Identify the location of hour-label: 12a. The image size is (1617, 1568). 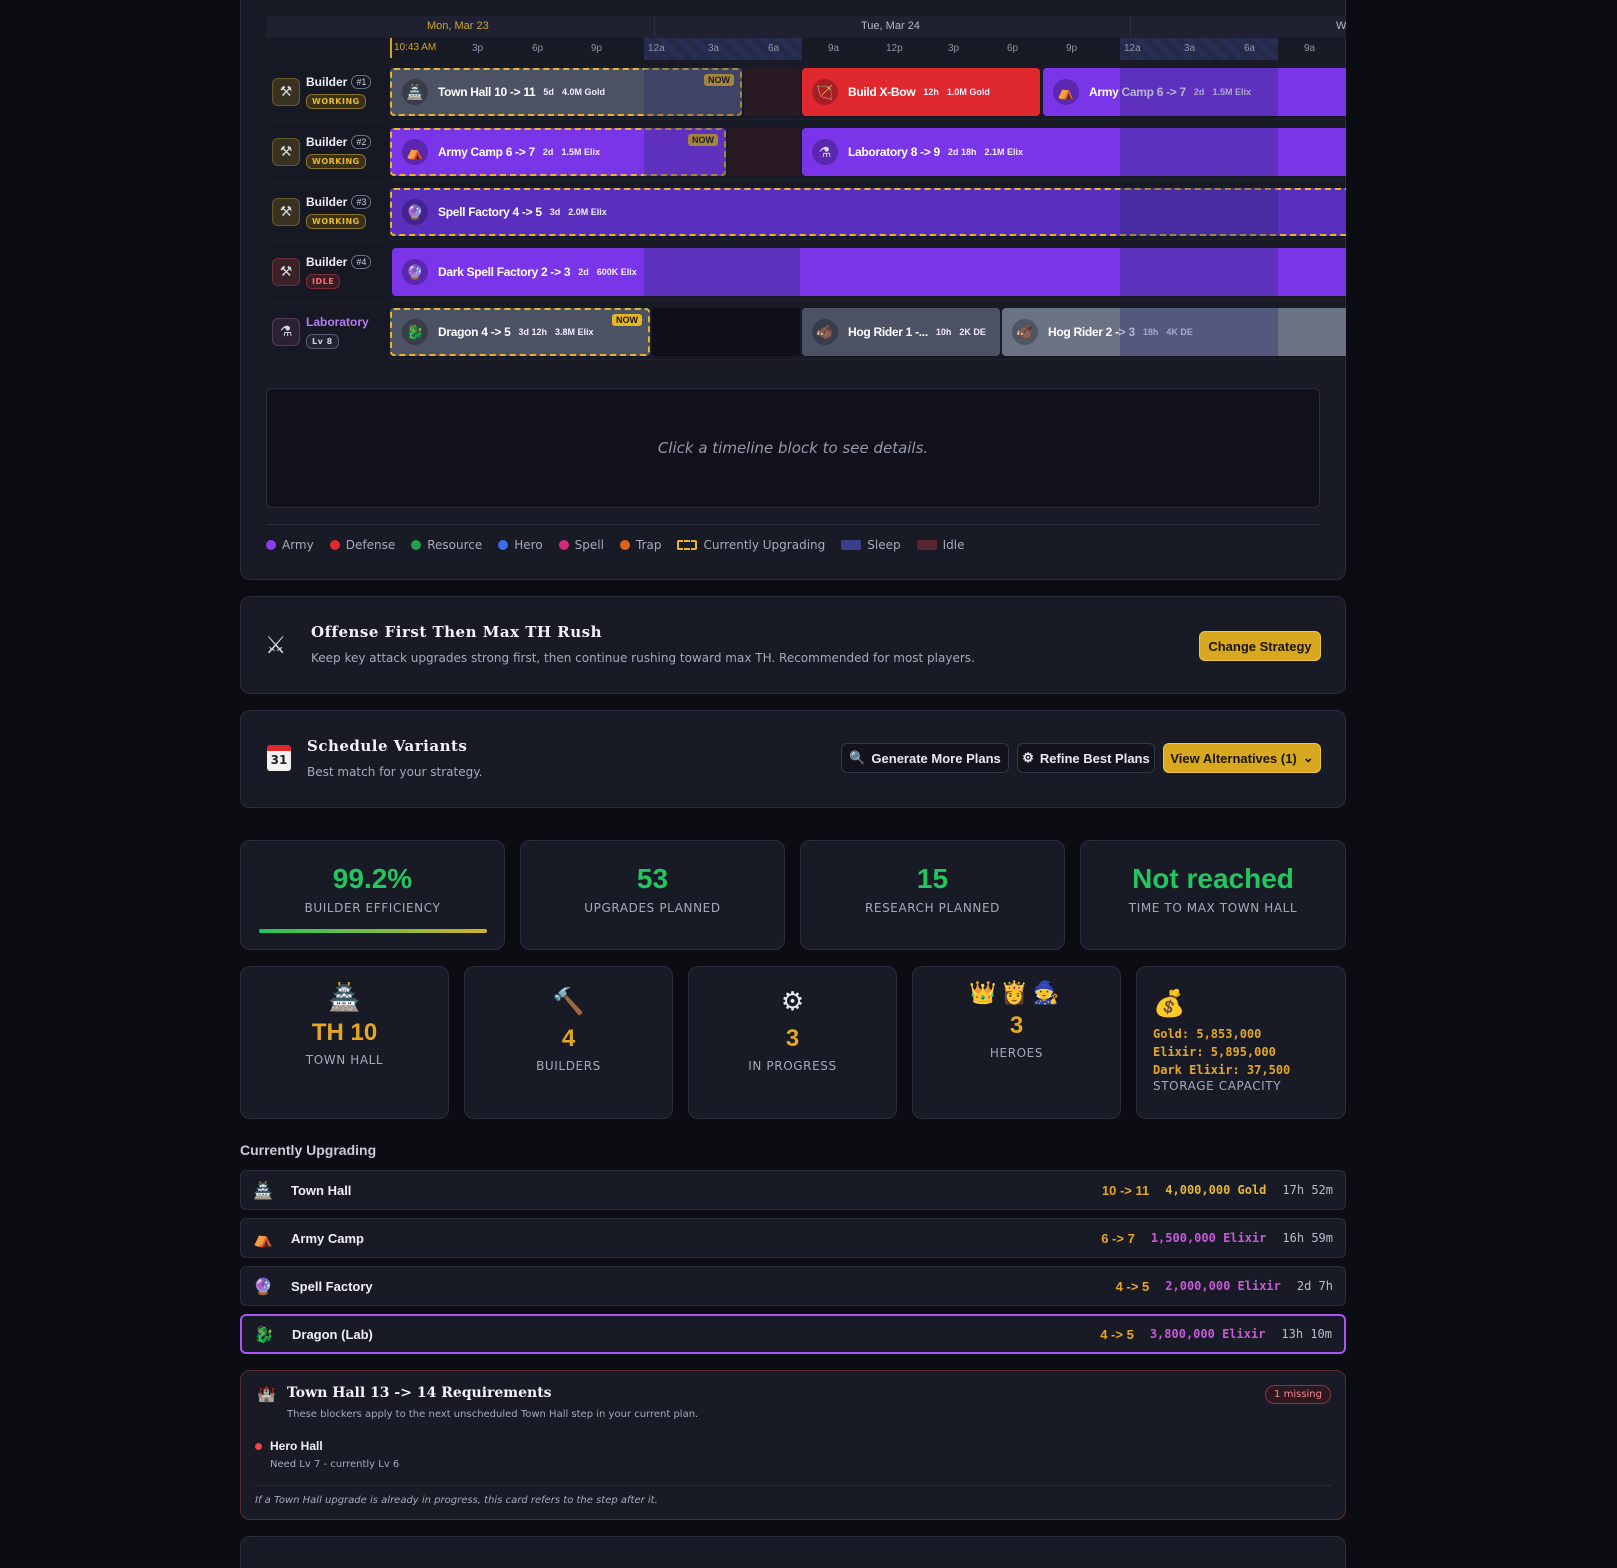
(656, 48).